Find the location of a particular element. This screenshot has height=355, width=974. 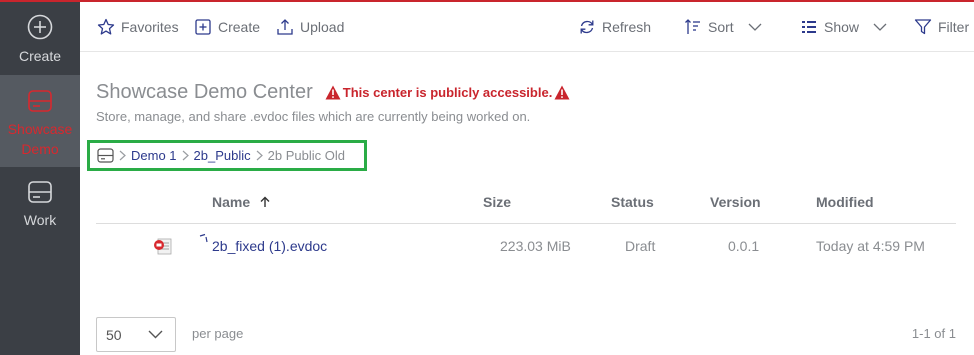

breadcrumb: Demo 1 2b_Public 2b Public Old is located at coordinates (227, 155).